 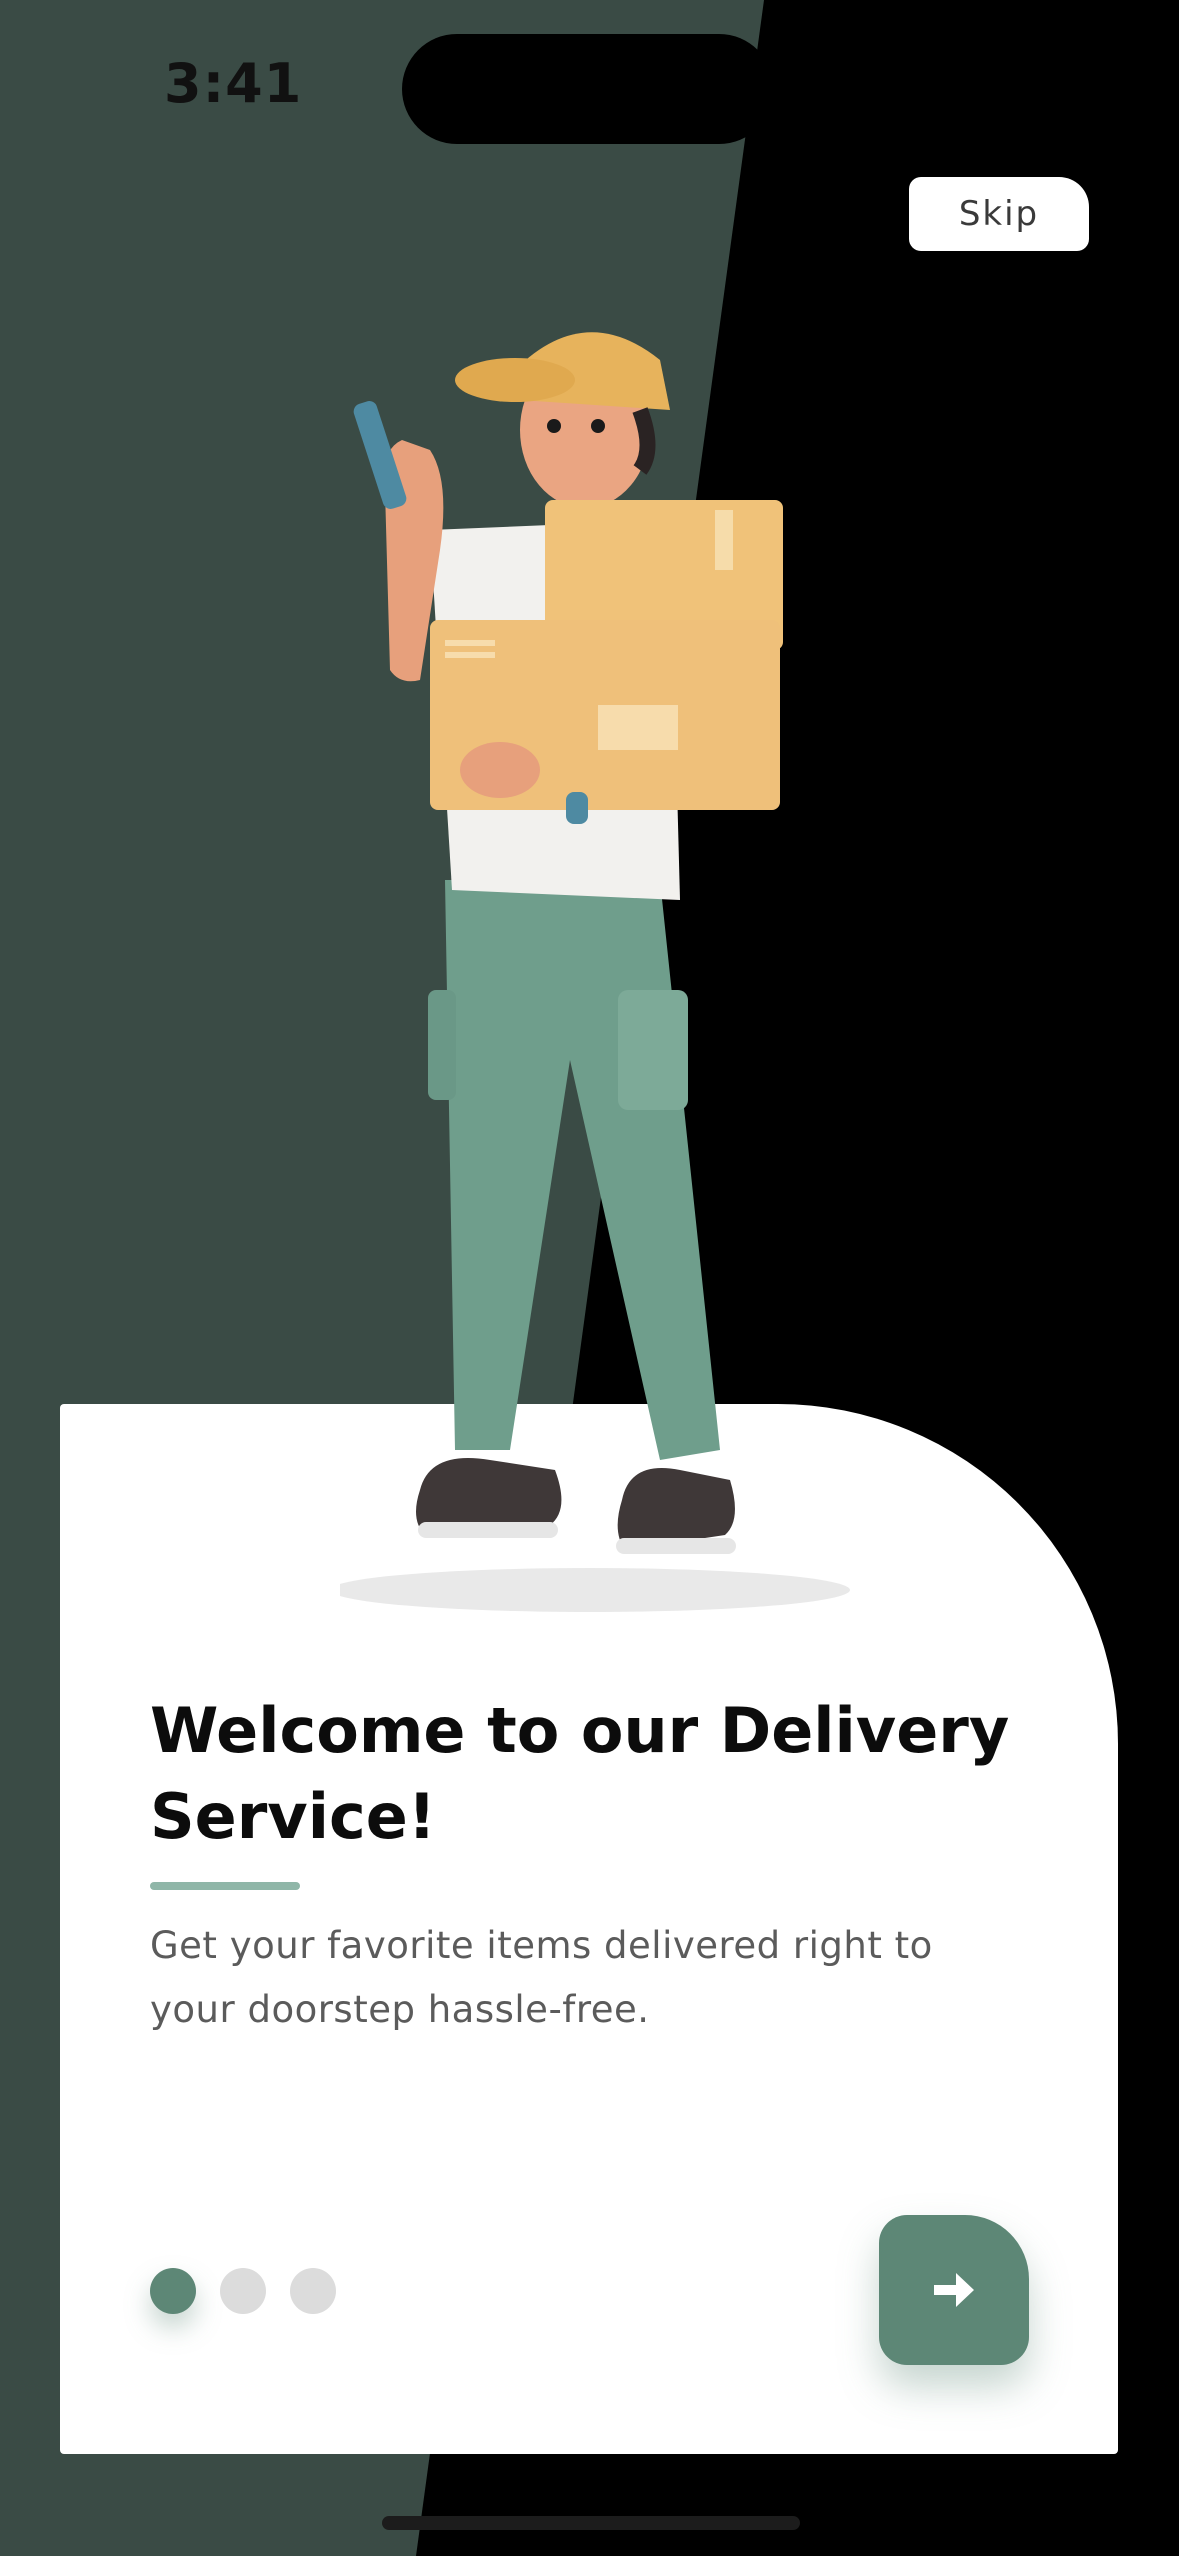 I want to click on dynamic-island, so click(x=588, y=89).